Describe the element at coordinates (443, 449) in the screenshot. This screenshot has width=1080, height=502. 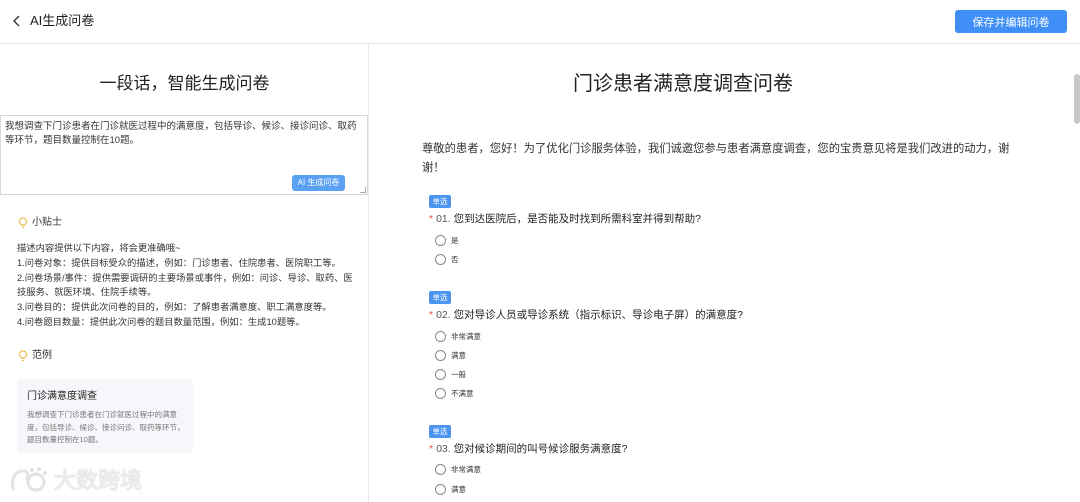
I see `question-number: 03.` at that location.